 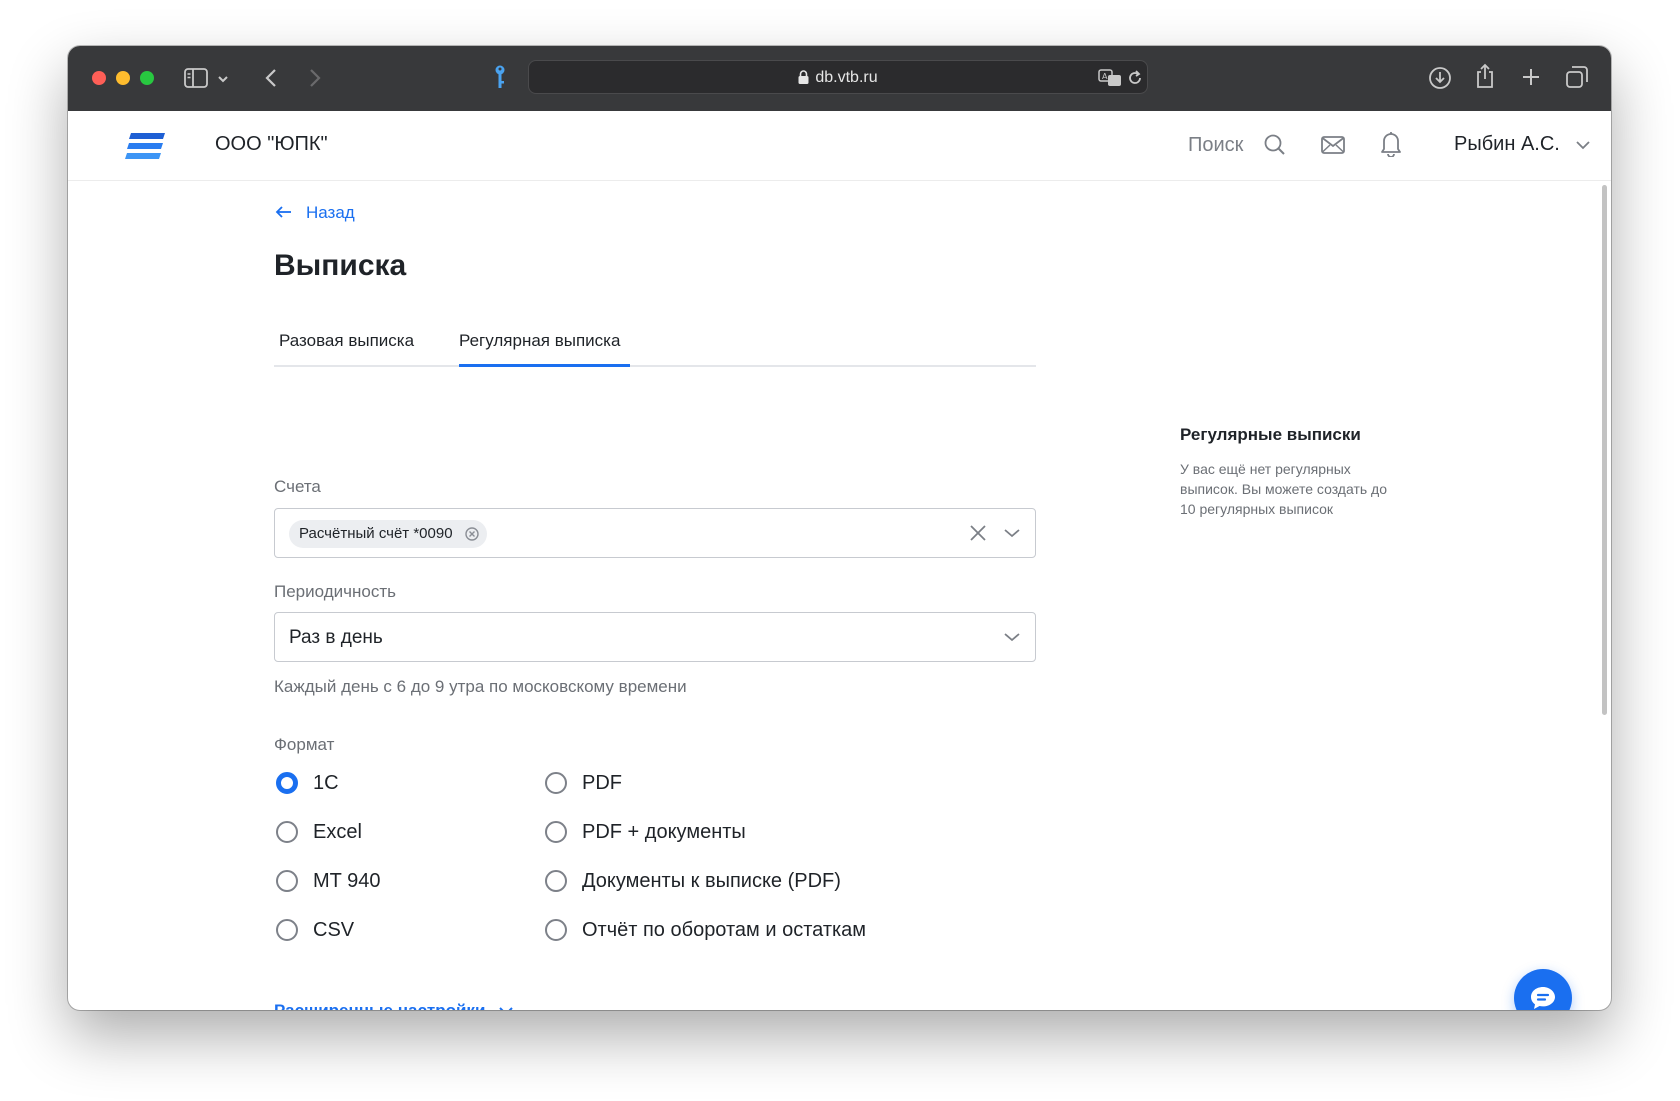 What do you see at coordinates (655, 533) in the screenshot?
I see `accounts-select: Расчётный счёт *0090` at bounding box center [655, 533].